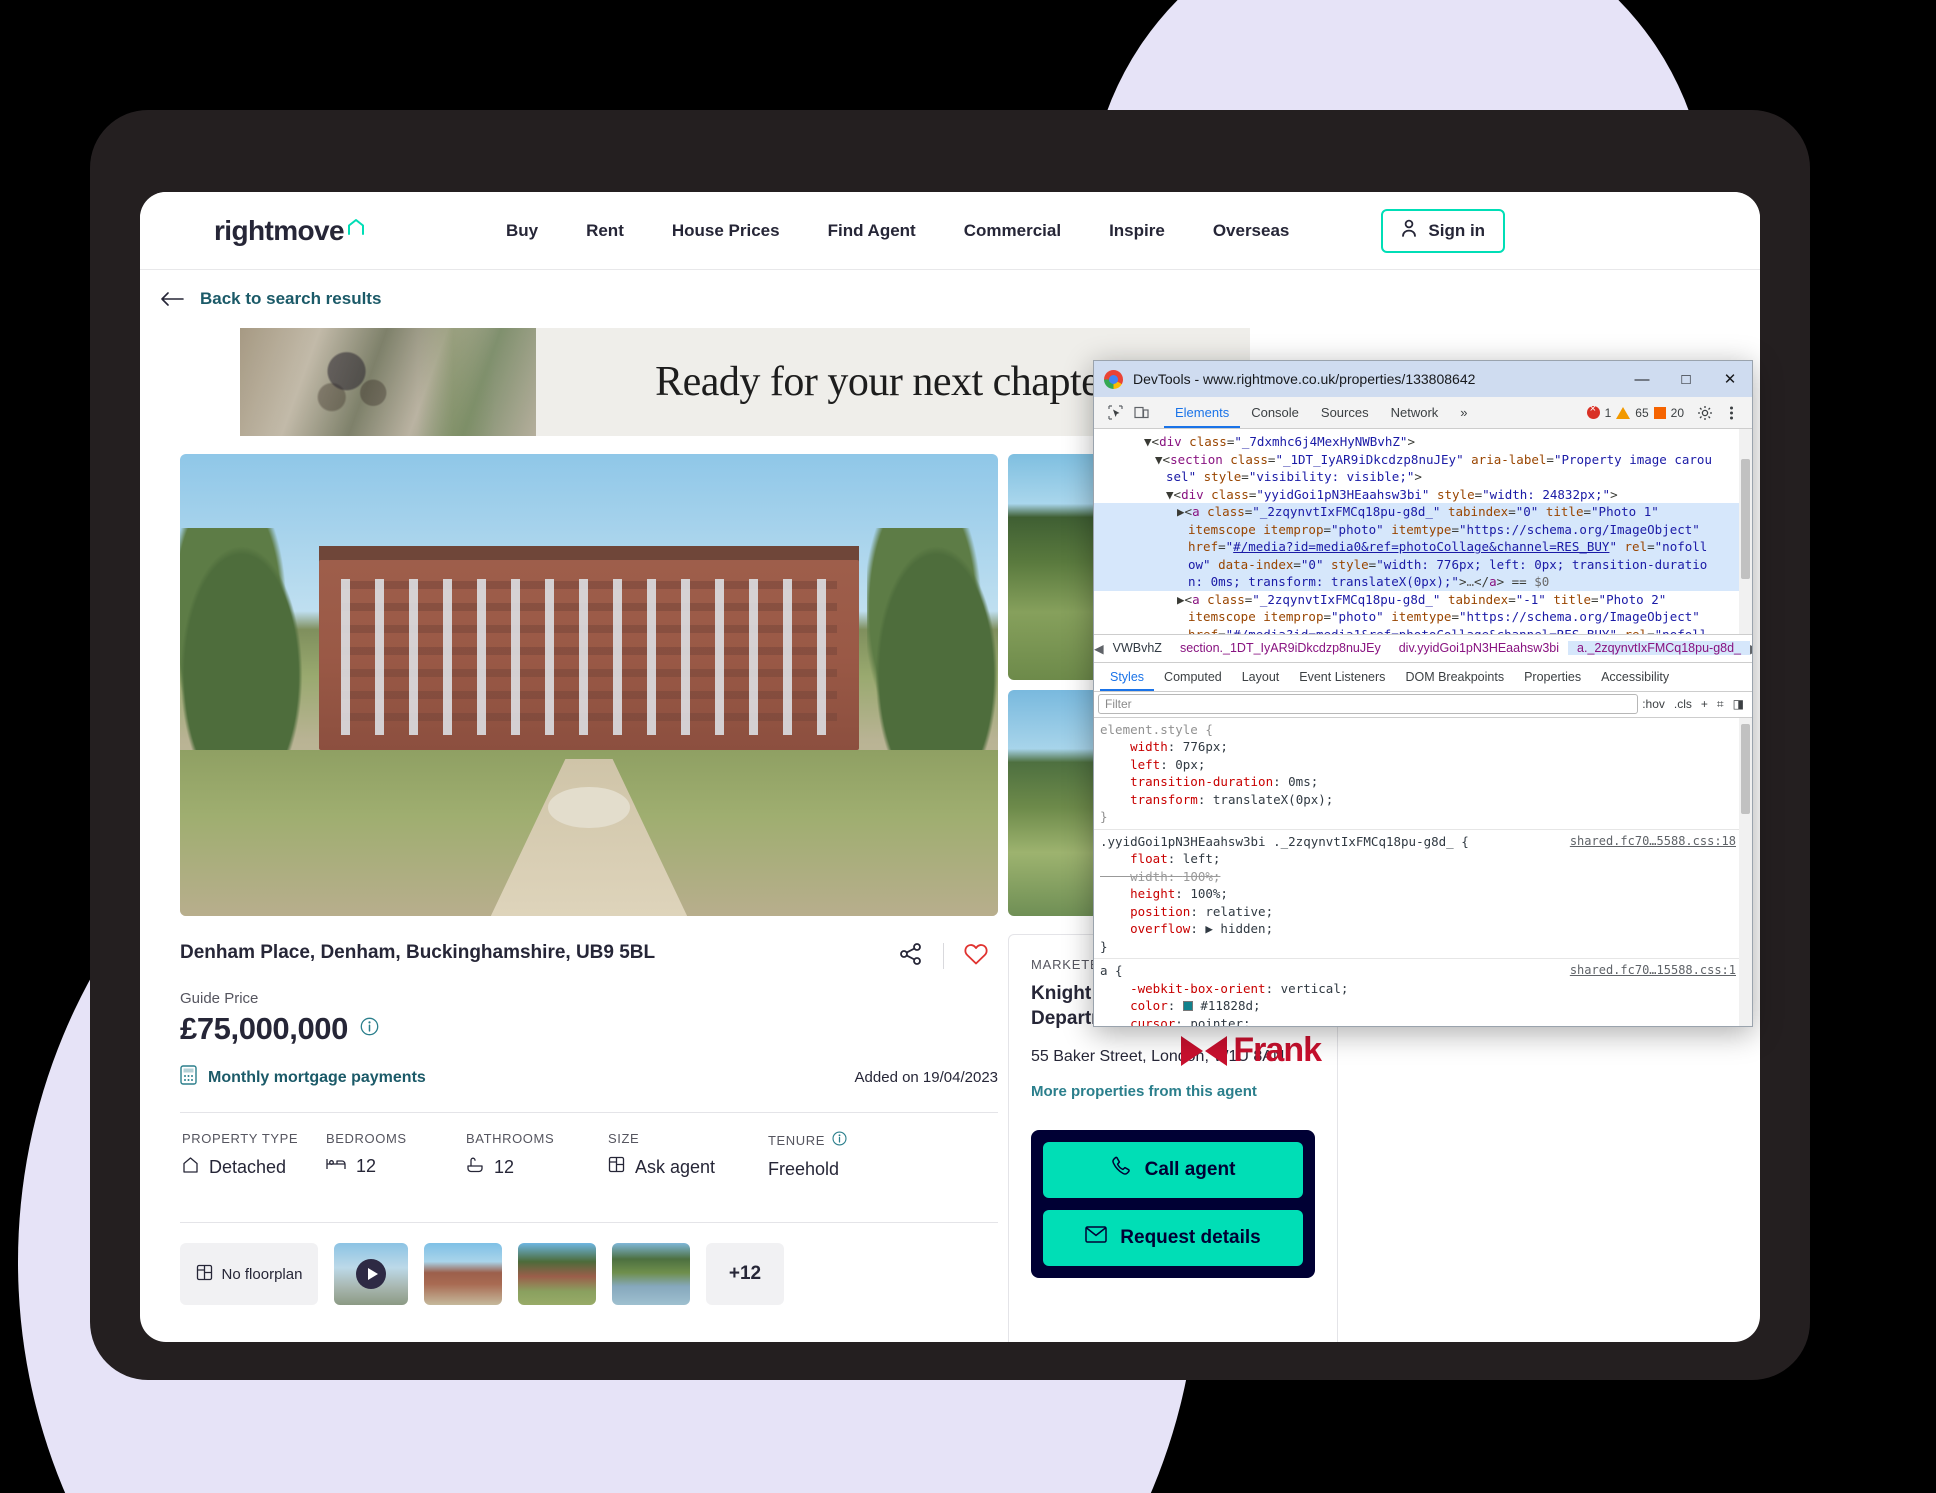 The image size is (1936, 1493). Describe the element at coordinates (1704, 704) in the screenshot. I see `filter-tool: +` at that location.